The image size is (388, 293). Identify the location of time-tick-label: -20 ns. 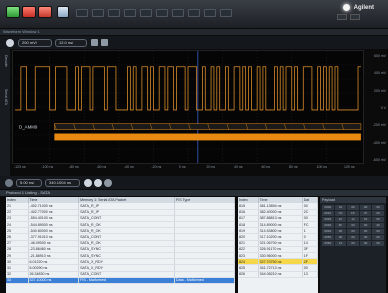
(156, 167).